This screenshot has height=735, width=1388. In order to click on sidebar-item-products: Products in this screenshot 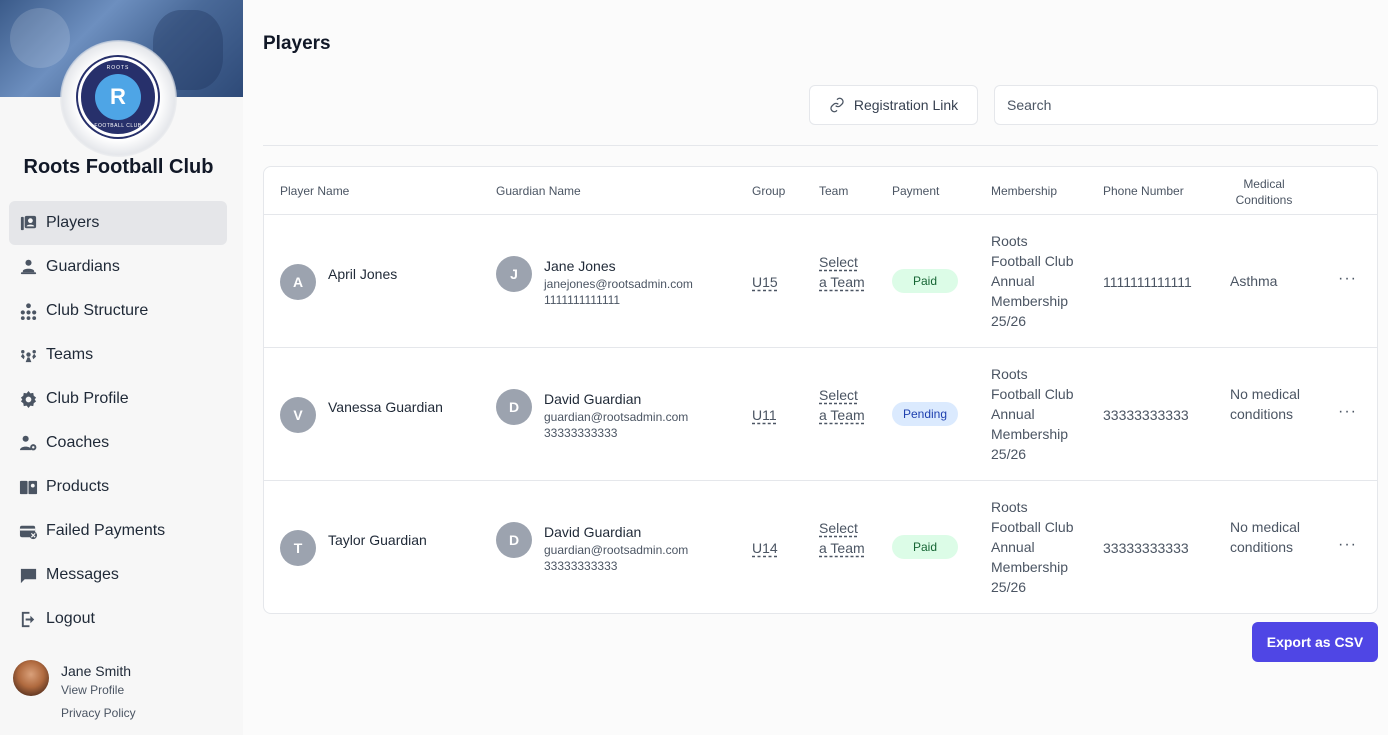, I will do `click(118, 487)`.